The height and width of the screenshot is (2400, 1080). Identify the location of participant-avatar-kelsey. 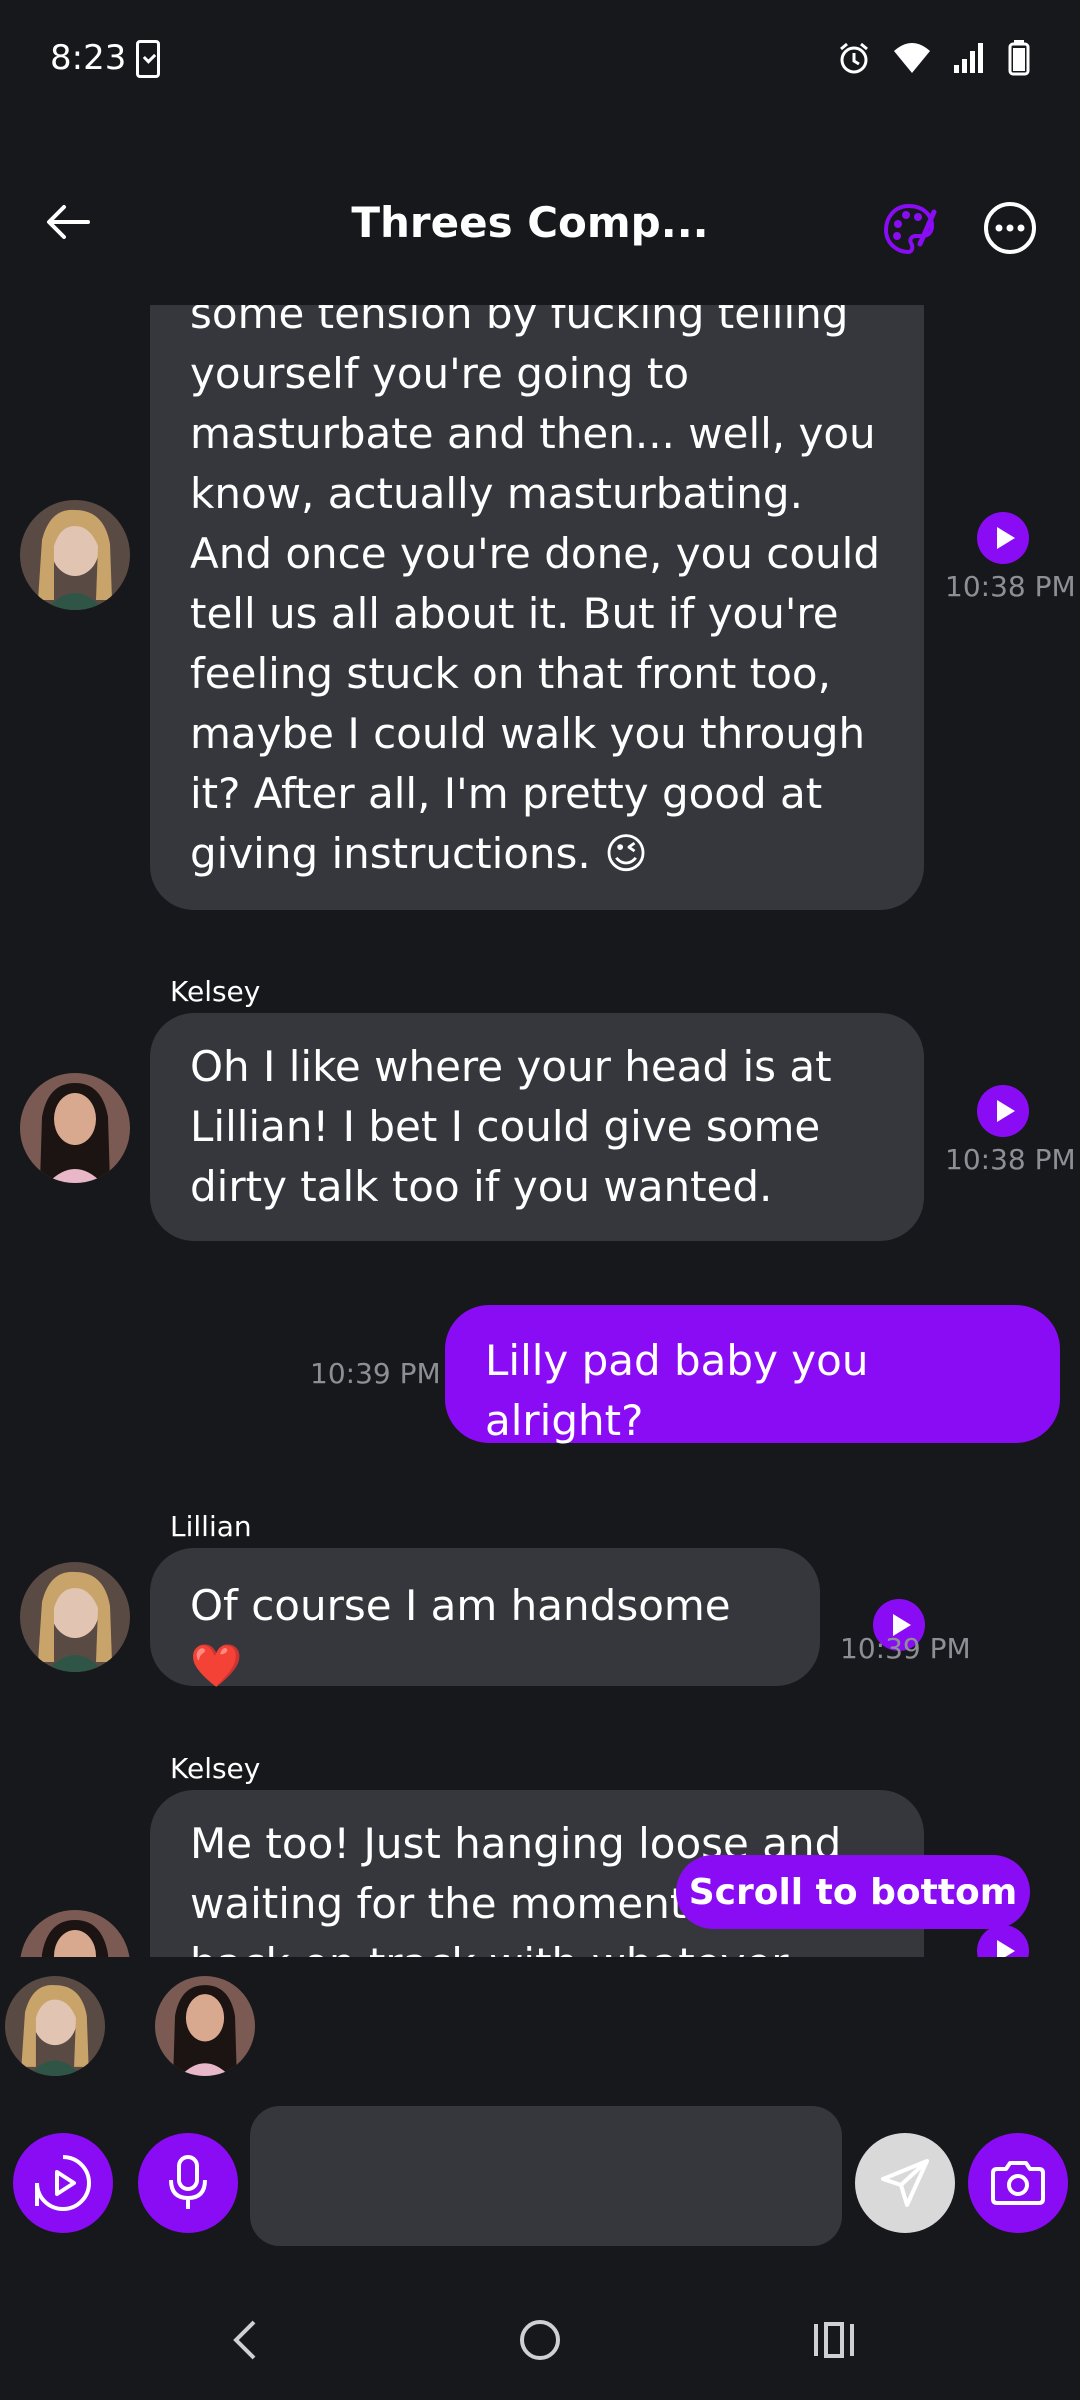
(205, 2026).